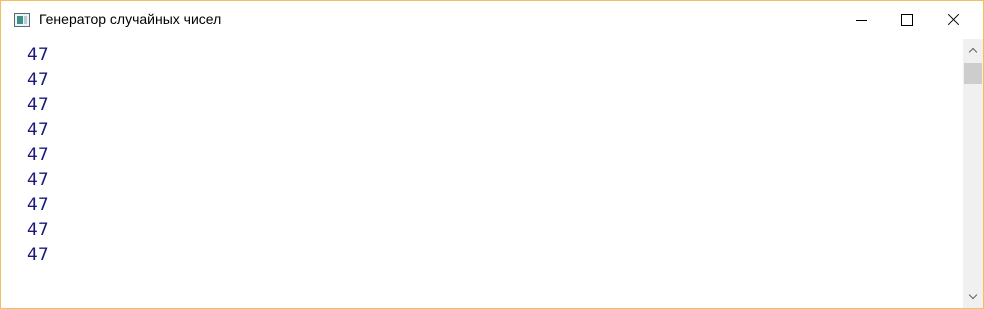 The image size is (984, 309). Describe the element at coordinates (22, 20) in the screenshot. I see `app-icon` at that location.